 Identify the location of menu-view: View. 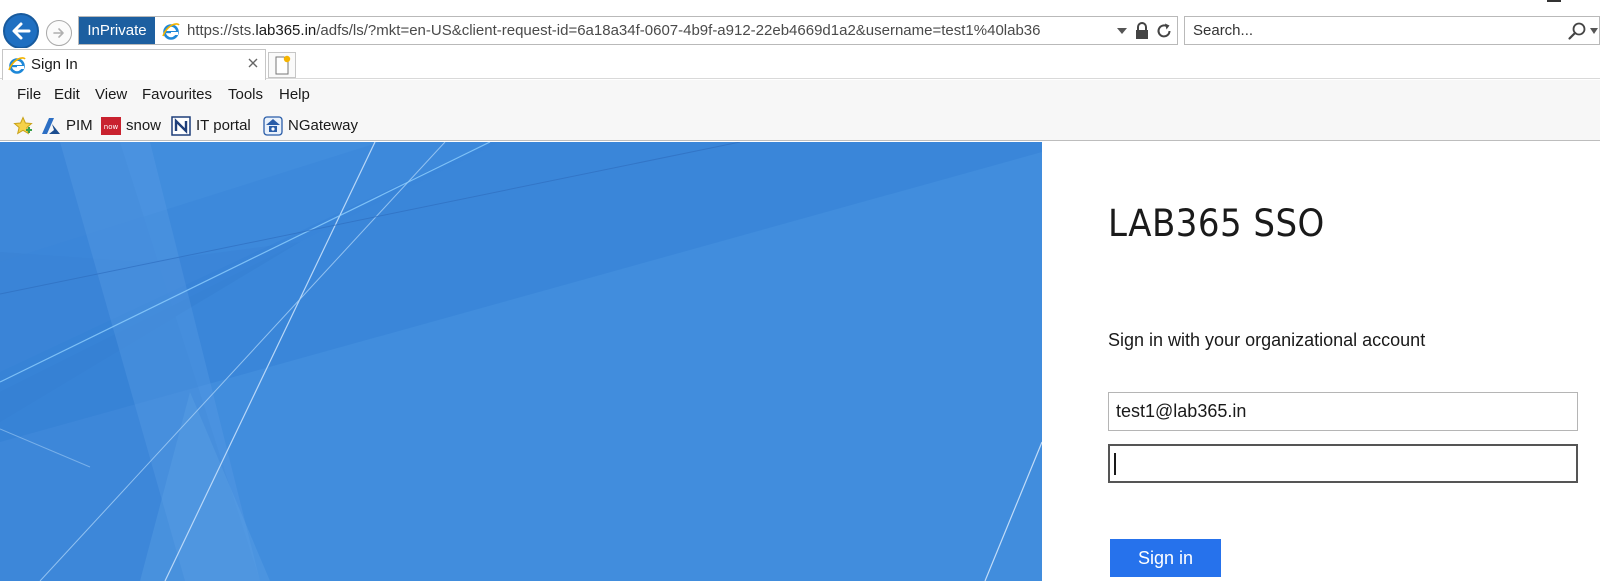
(111, 95).